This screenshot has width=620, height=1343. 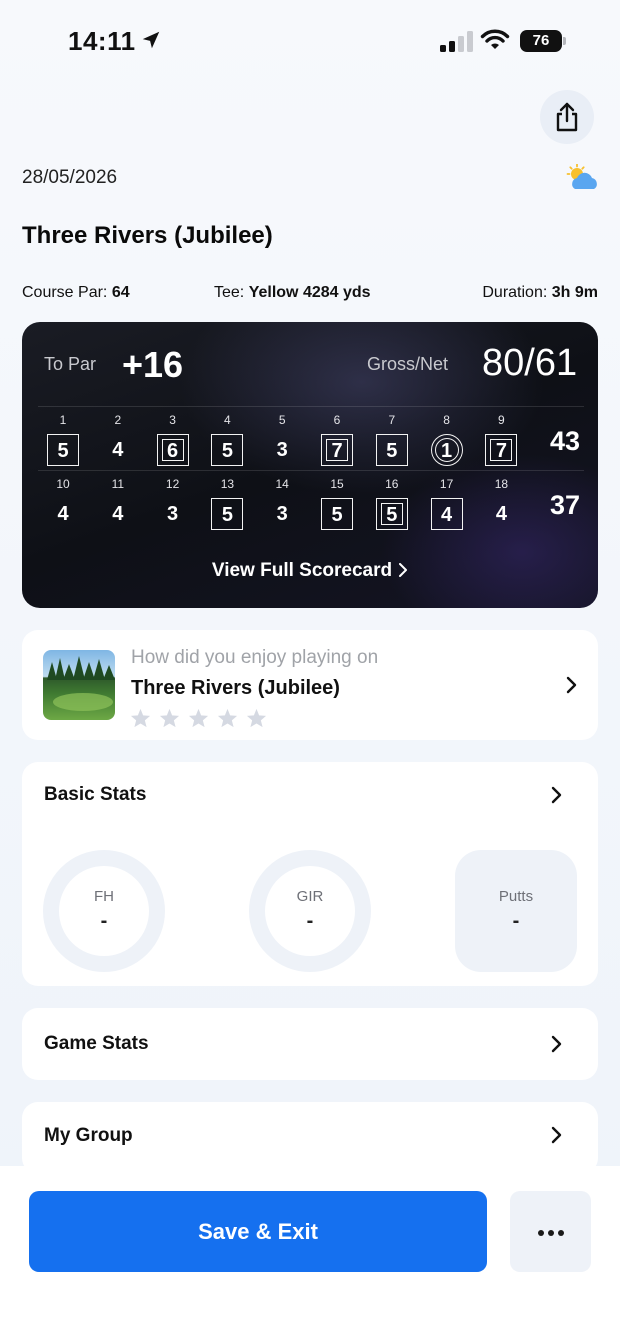 I want to click on star-rating, so click(x=202, y=718).